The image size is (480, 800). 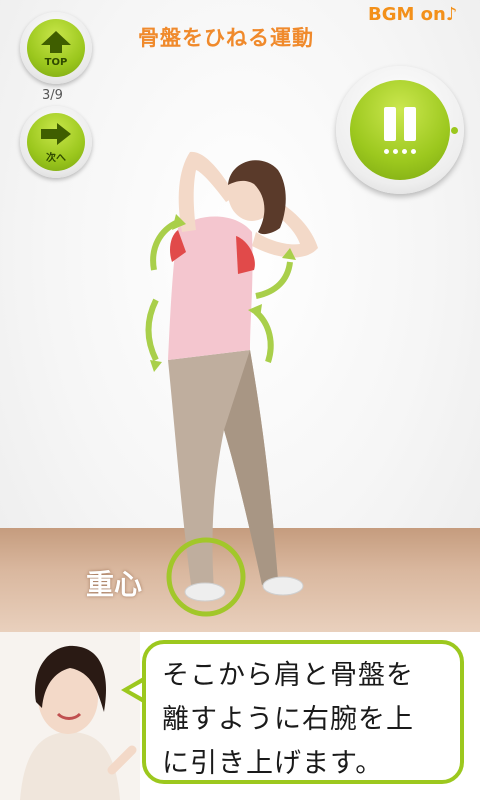 What do you see at coordinates (400, 123) in the screenshot?
I see `pause-icon` at bounding box center [400, 123].